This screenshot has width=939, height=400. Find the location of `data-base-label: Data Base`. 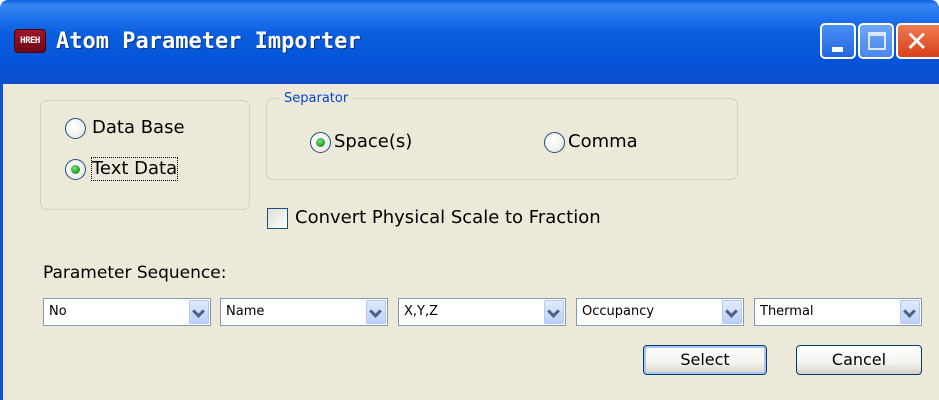

data-base-label: Data Base is located at coordinates (138, 128).